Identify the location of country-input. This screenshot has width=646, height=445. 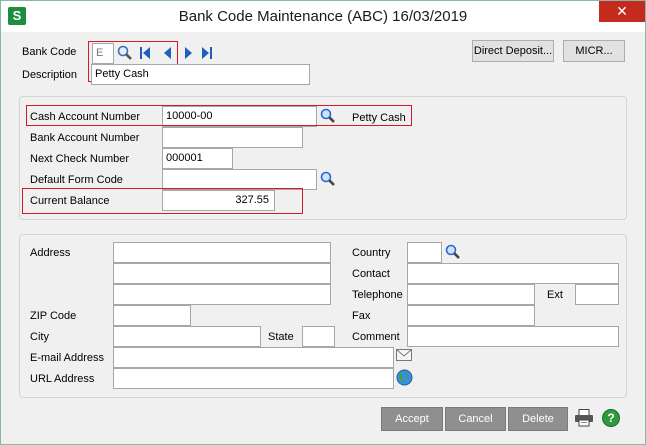
(424, 252).